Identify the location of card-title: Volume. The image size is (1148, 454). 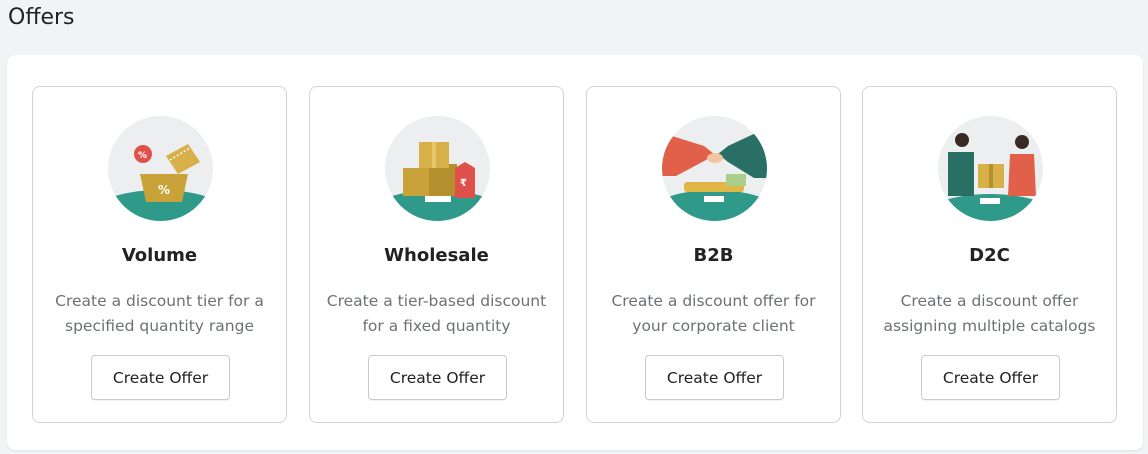
(159, 255).